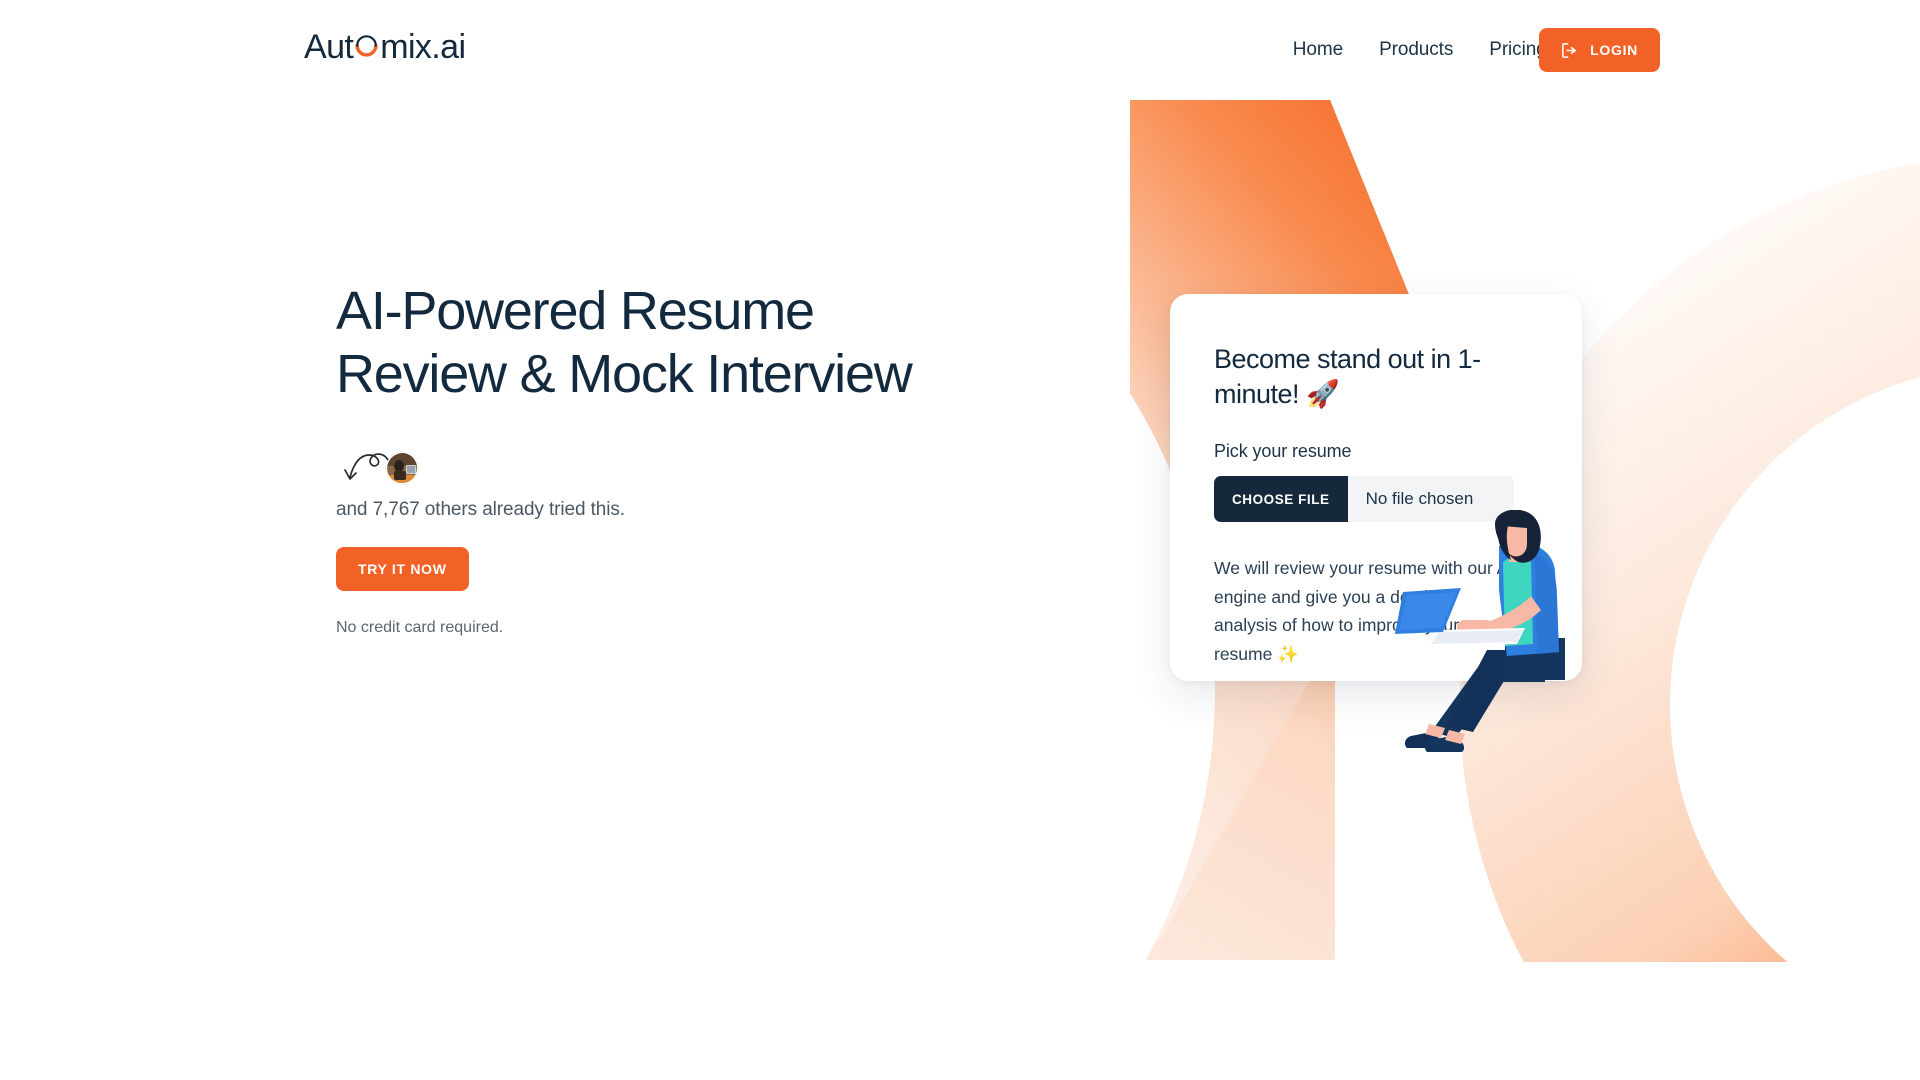  I want to click on social-proof-text: and 7,767 others already tried this., so click(480, 510).